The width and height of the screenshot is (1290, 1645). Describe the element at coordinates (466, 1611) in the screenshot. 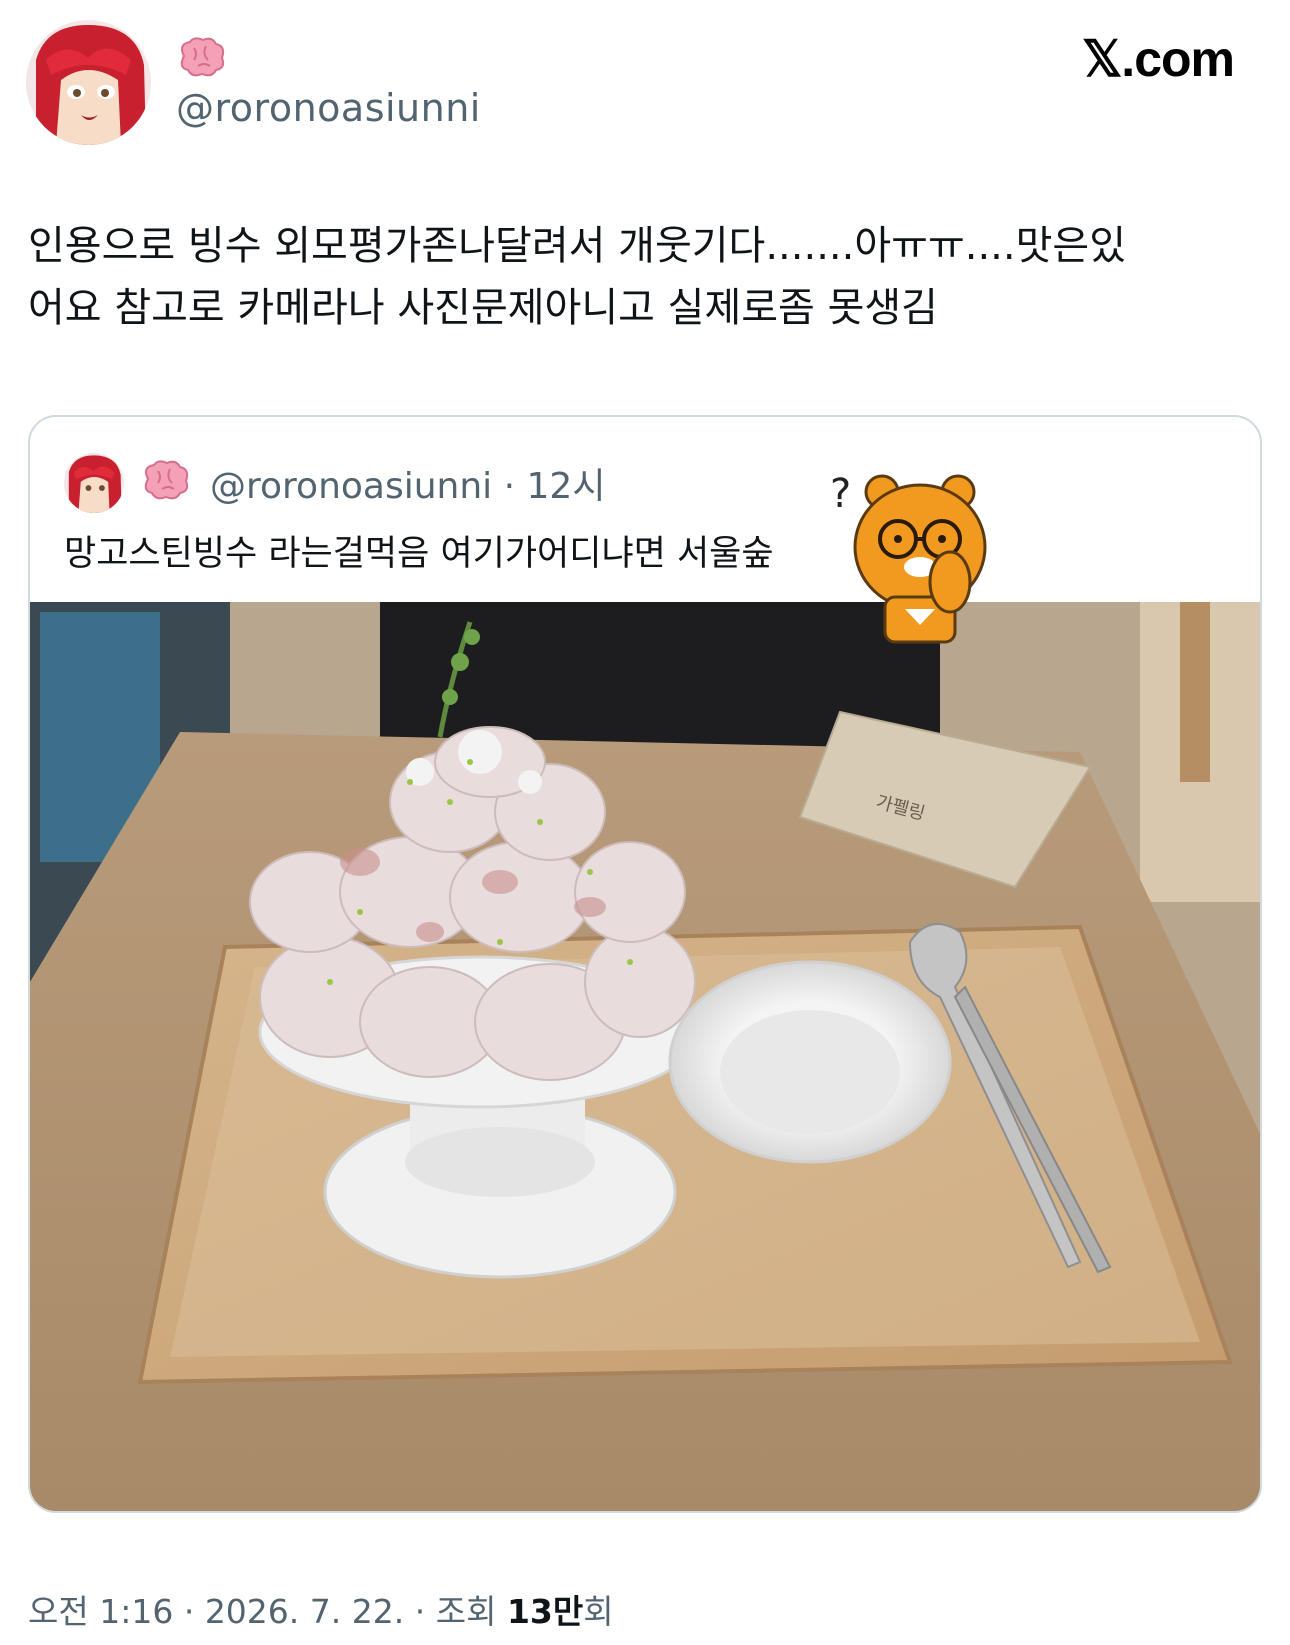

I see `views-prefix: 조회` at that location.